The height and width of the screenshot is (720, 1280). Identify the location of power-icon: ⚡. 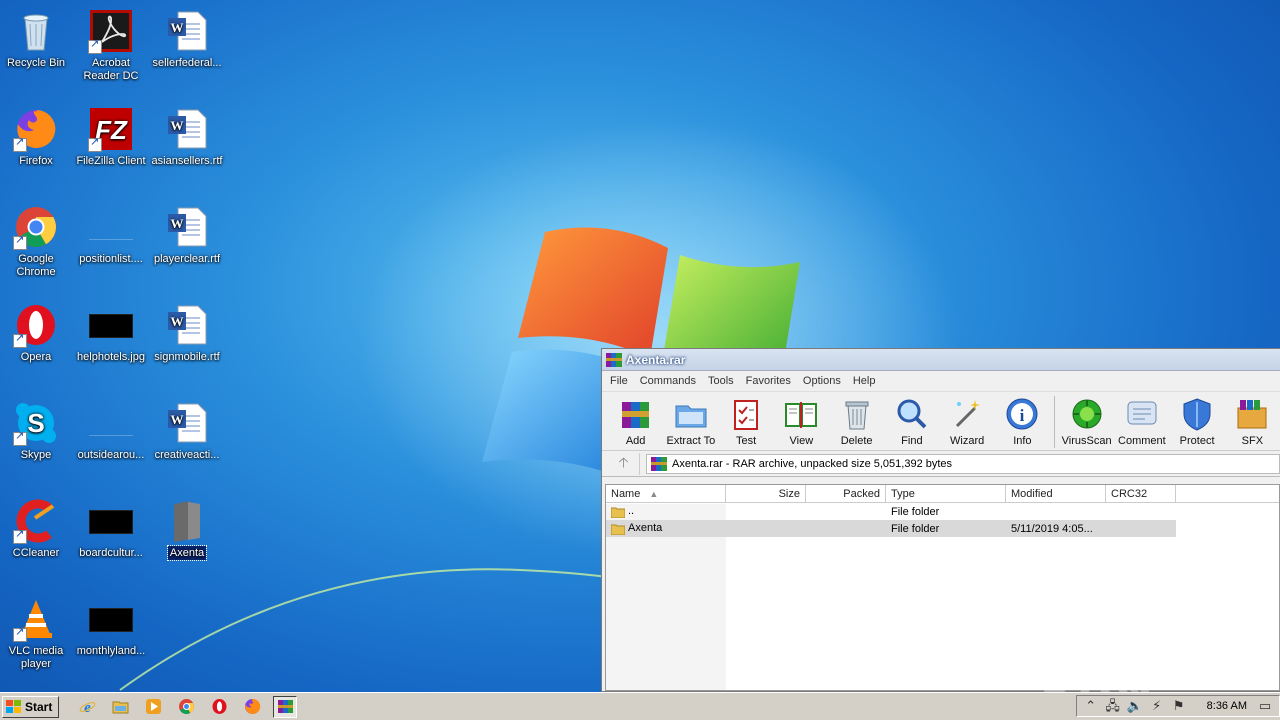
(1157, 706).